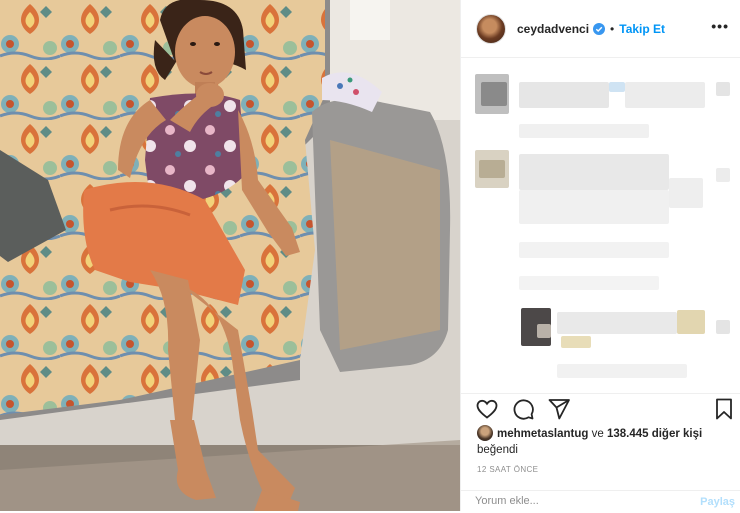 The width and height of the screenshot is (740, 513). What do you see at coordinates (507, 469) in the screenshot?
I see `post-timestamp: 12 SAAT ÖNCE` at bounding box center [507, 469].